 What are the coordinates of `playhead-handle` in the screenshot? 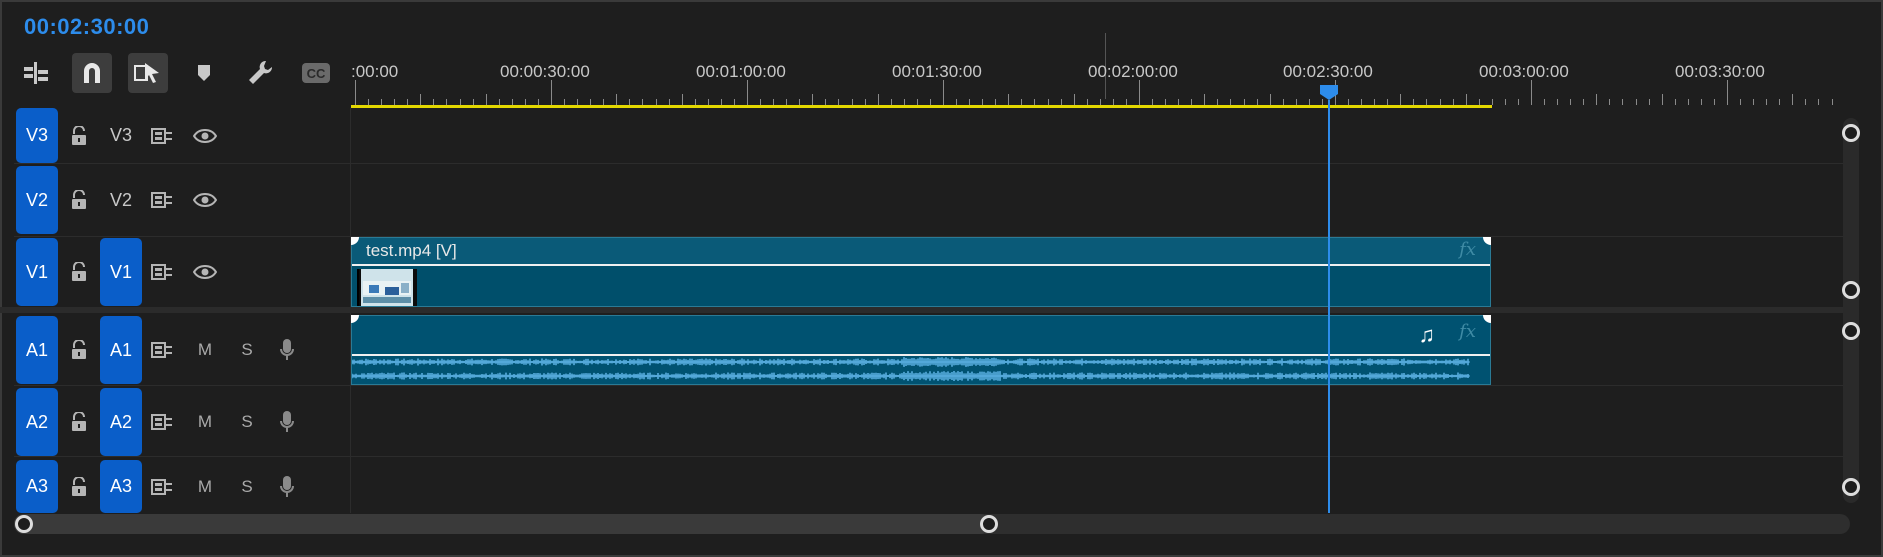 It's located at (1329, 92).